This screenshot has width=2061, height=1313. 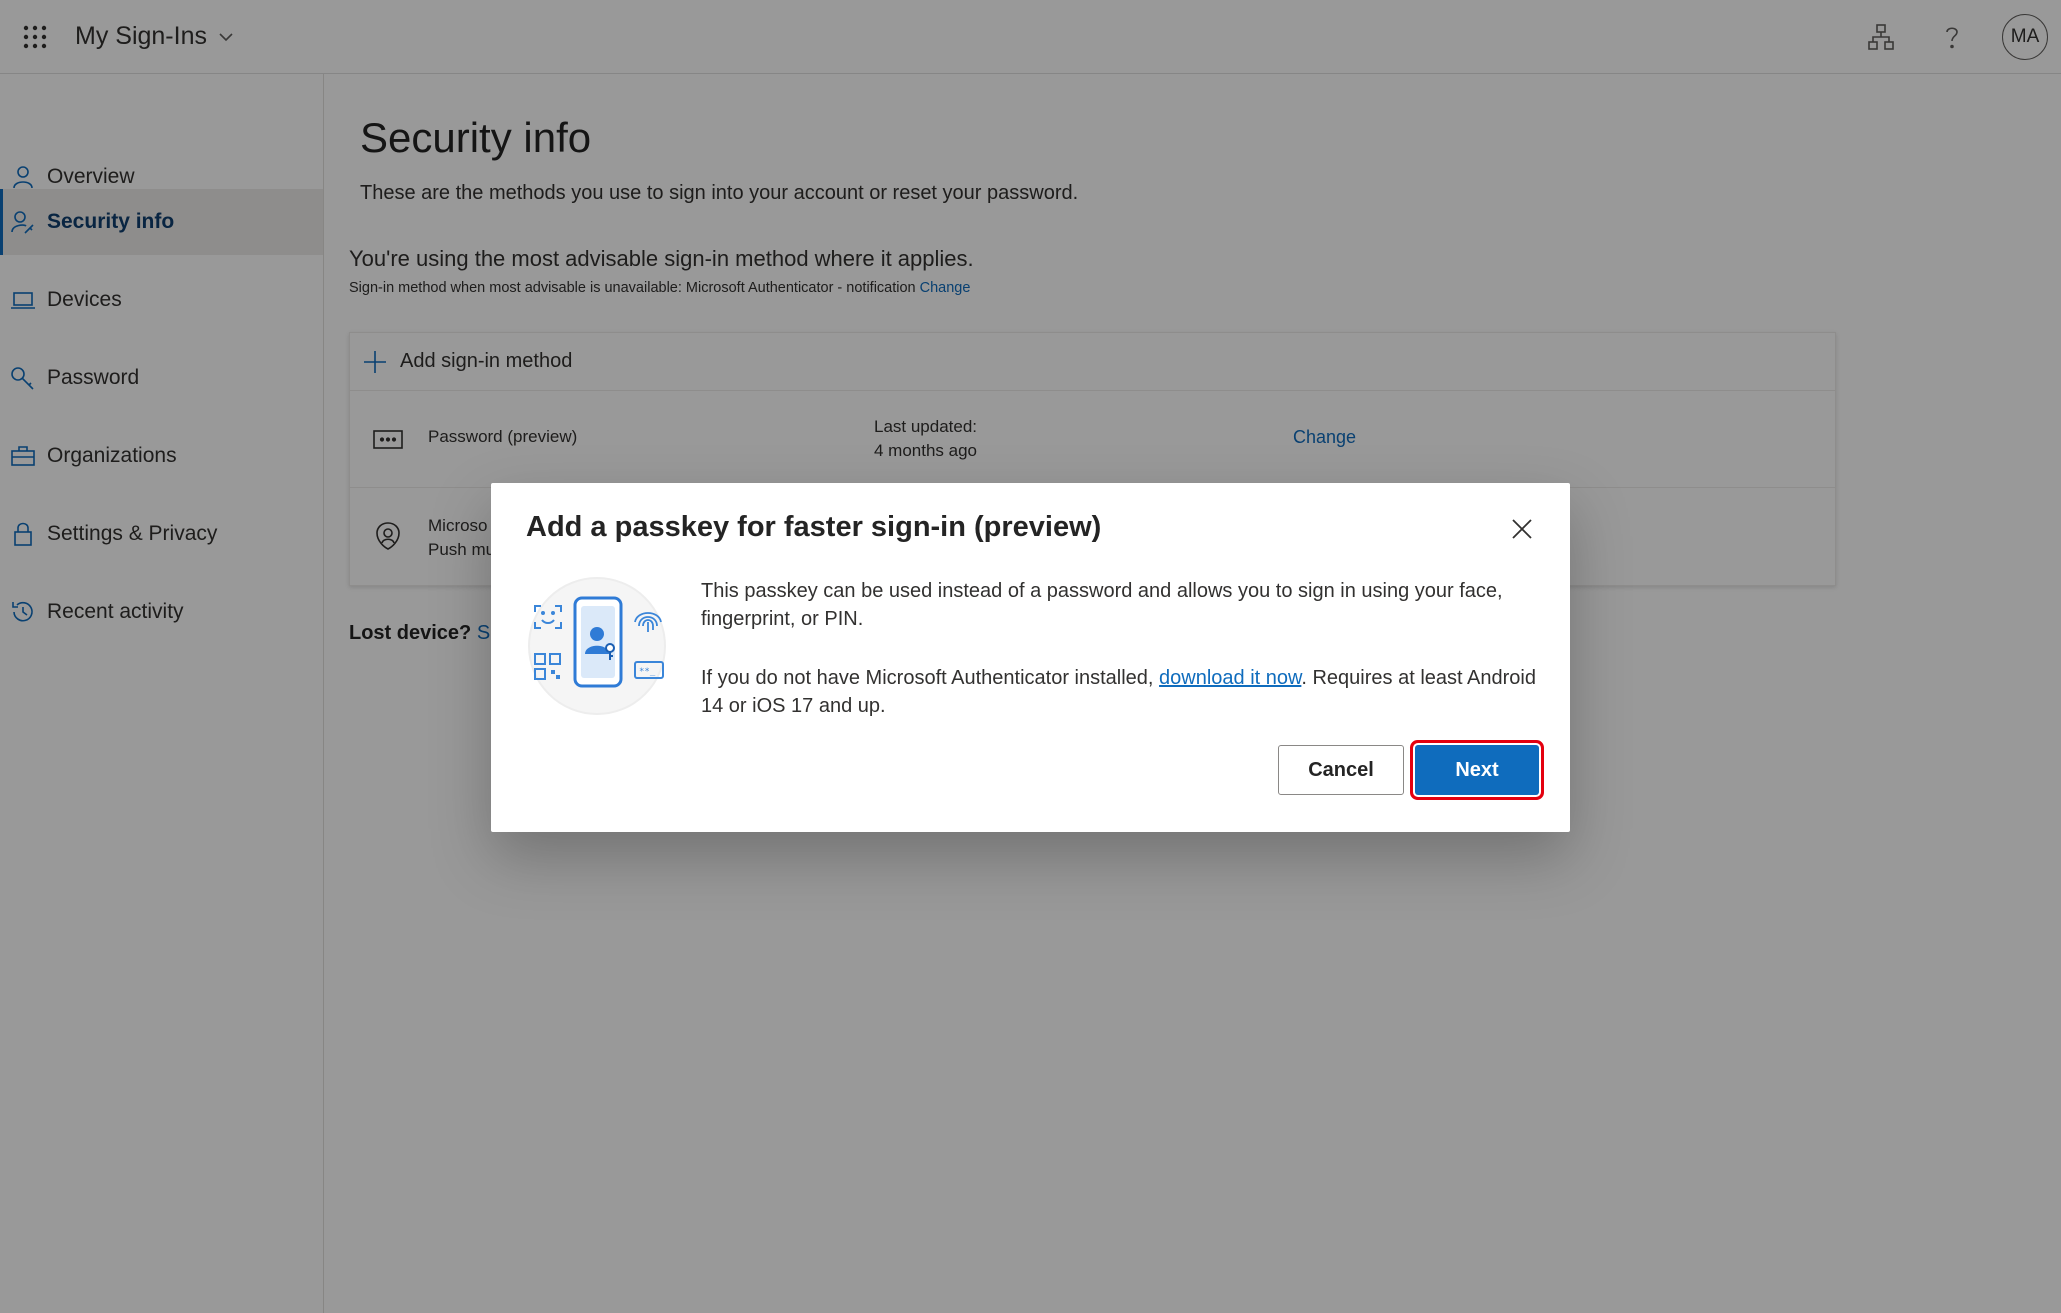 I want to click on cancel-button: Cancel, so click(x=1341, y=770).